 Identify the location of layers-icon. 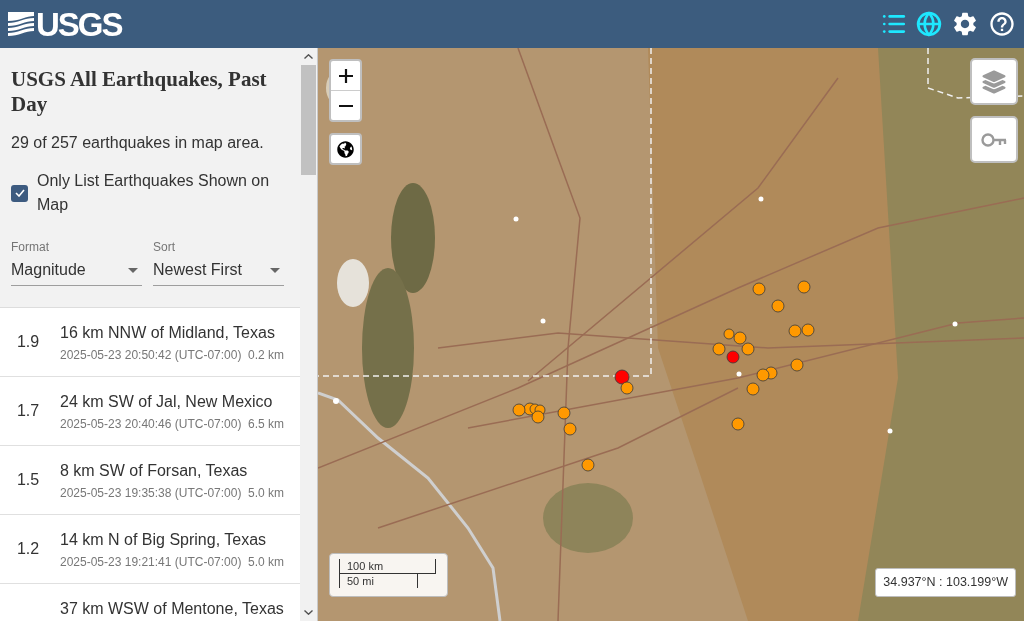
(994, 81).